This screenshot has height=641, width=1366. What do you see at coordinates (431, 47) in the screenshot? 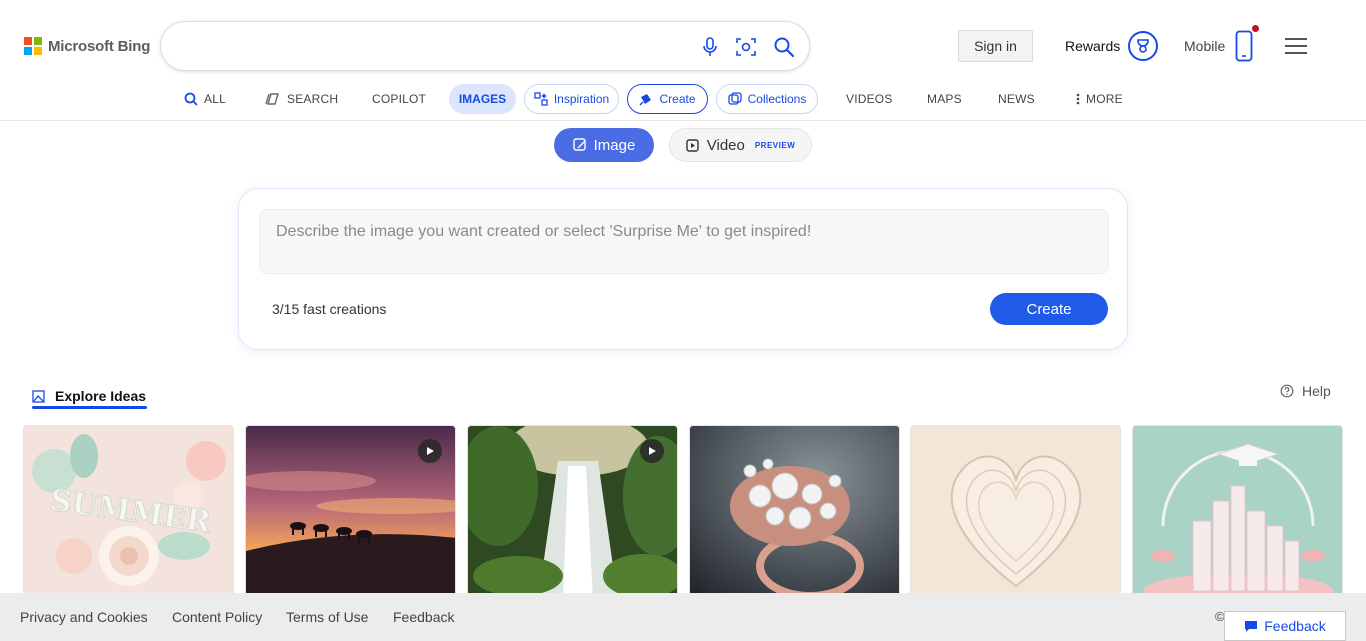
I see `search-input` at bounding box center [431, 47].